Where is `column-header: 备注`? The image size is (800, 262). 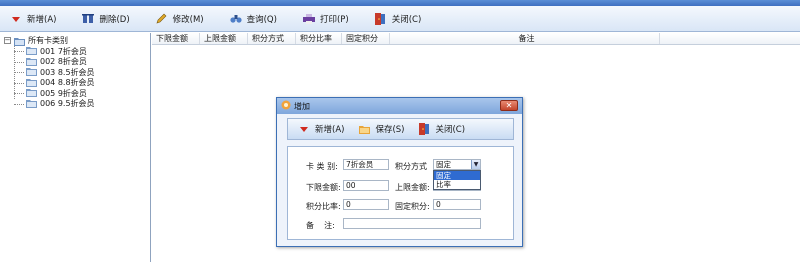
column-header: 备注 is located at coordinates (525, 38).